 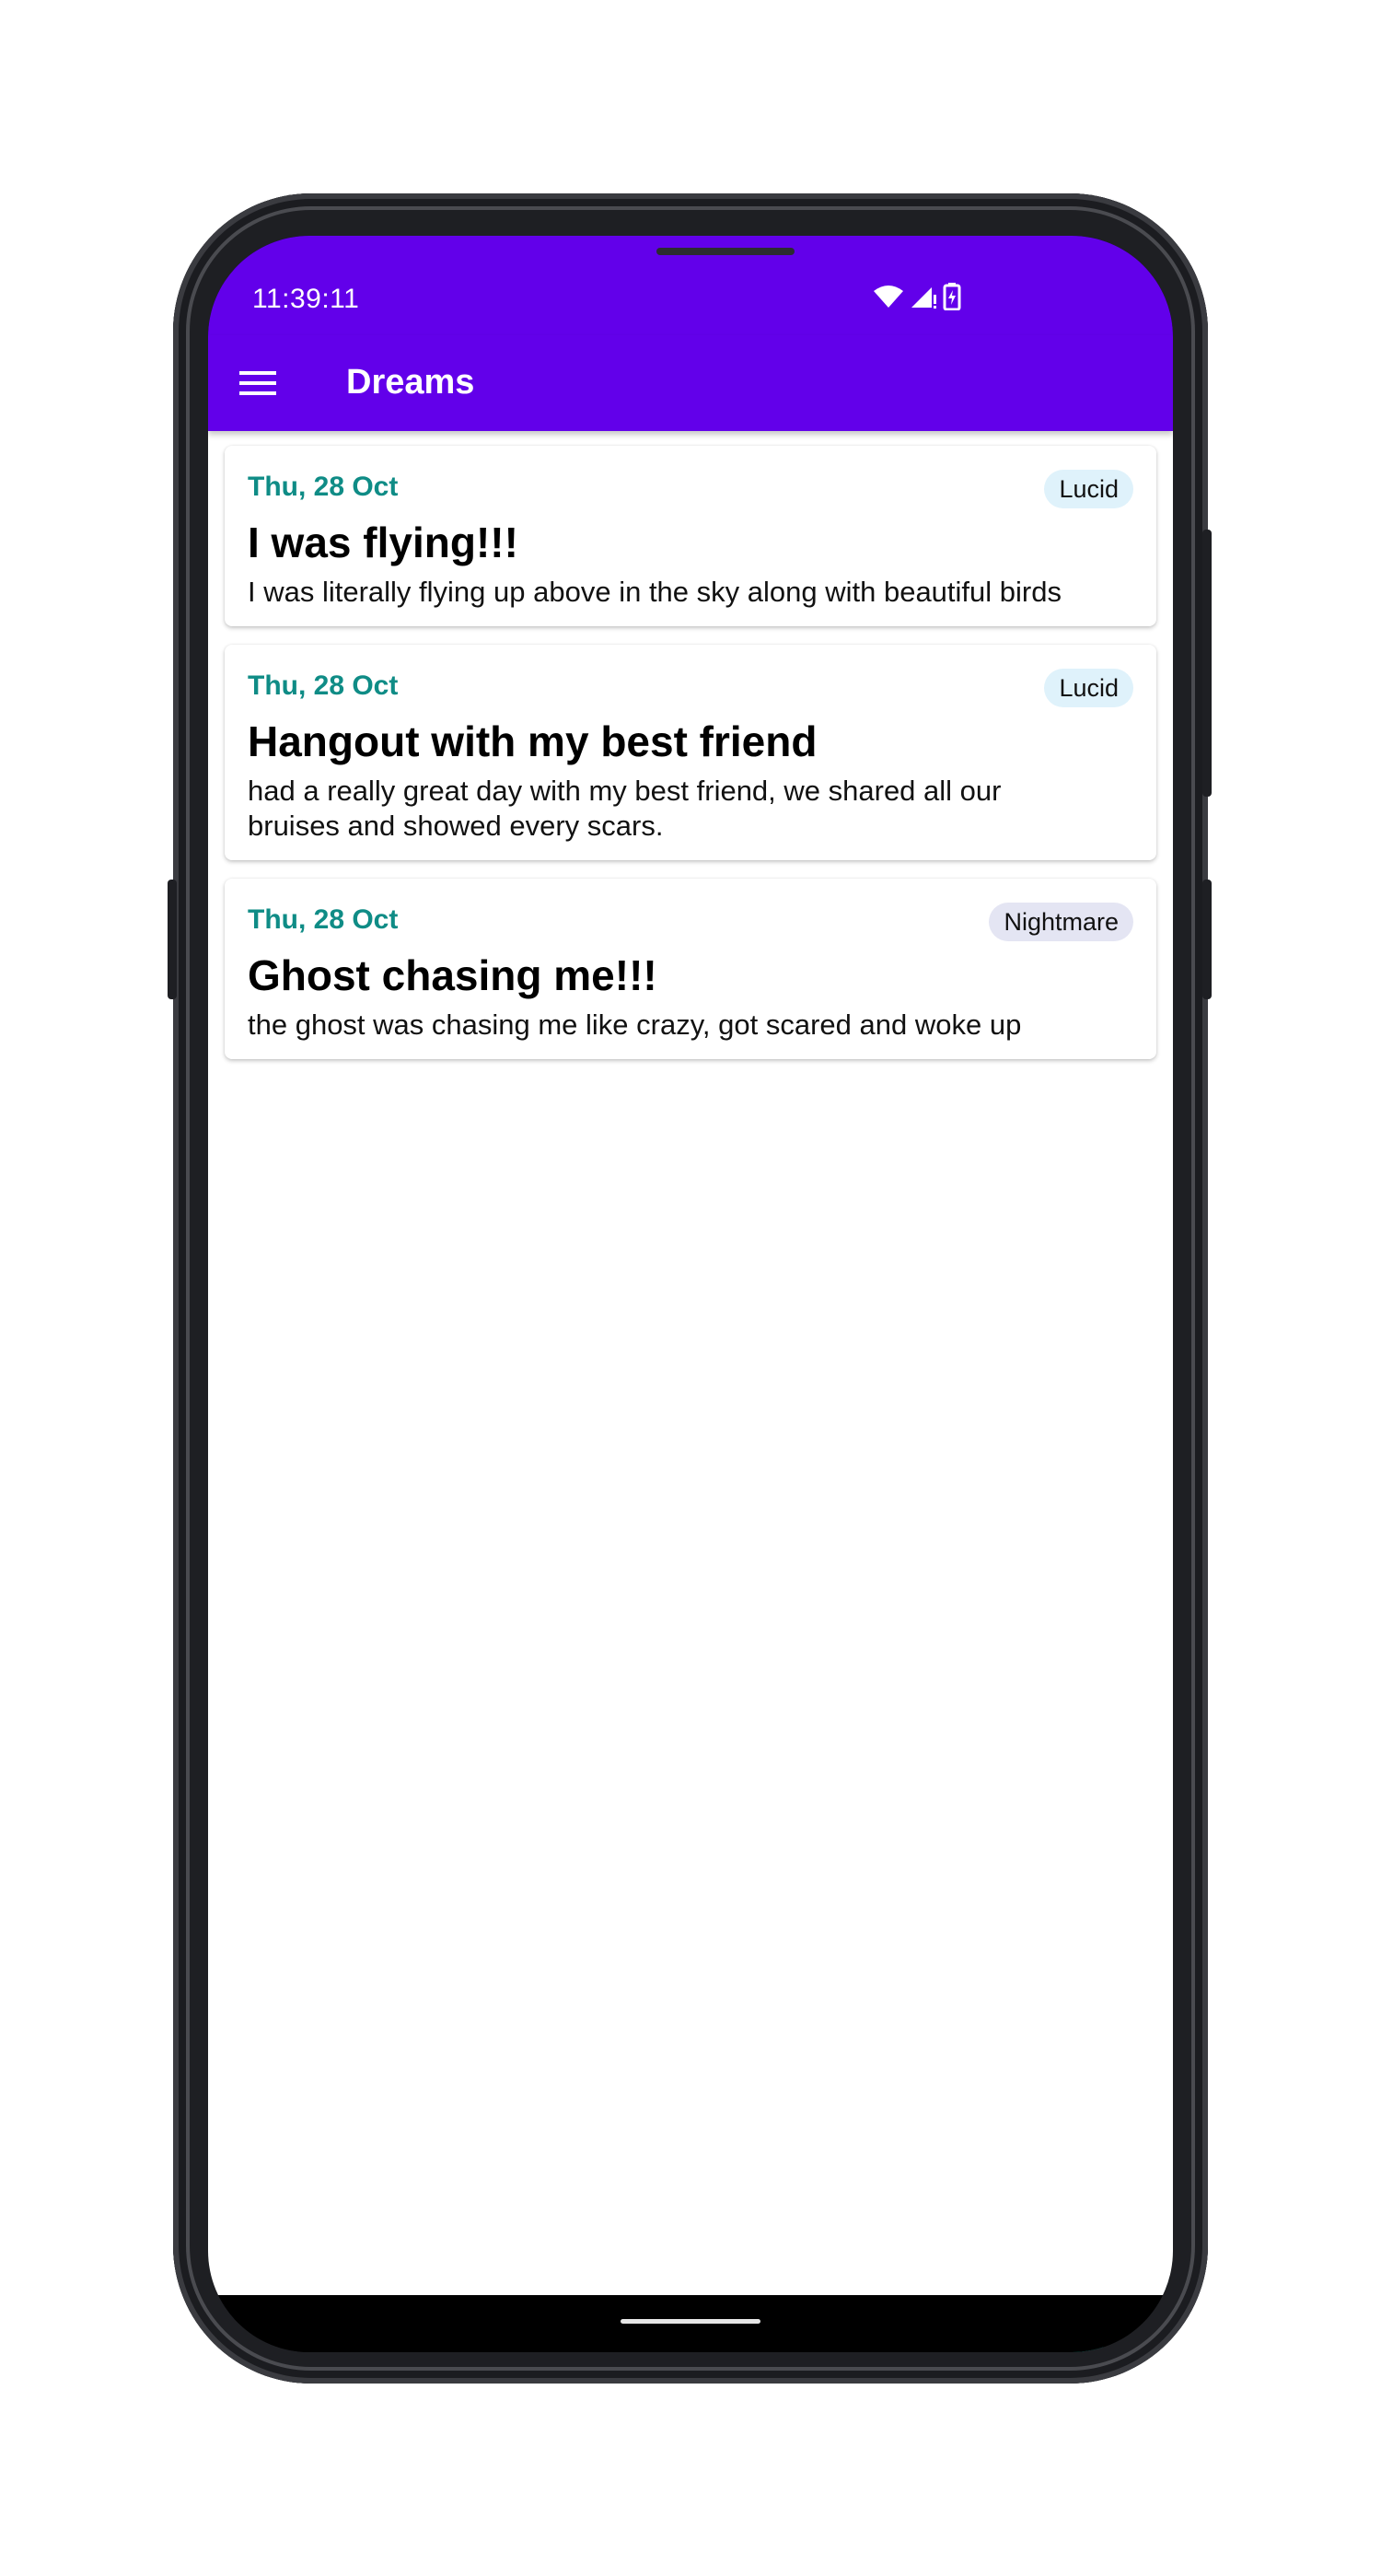 I want to click on dream-title: I was flying!!!, so click(x=383, y=542).